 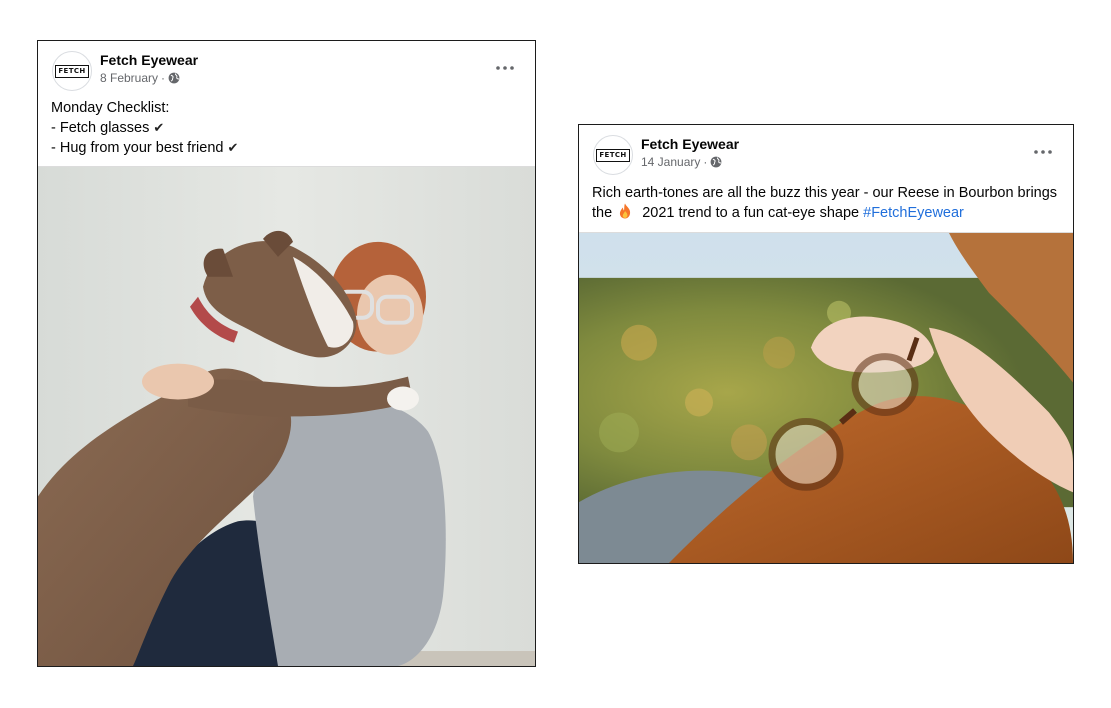 What do you see at coordinates (826, 153) in the screenshot?
I see `post-header: FETCH Fetch Eyewear 14 January ·` at bounding box center [826, 153].